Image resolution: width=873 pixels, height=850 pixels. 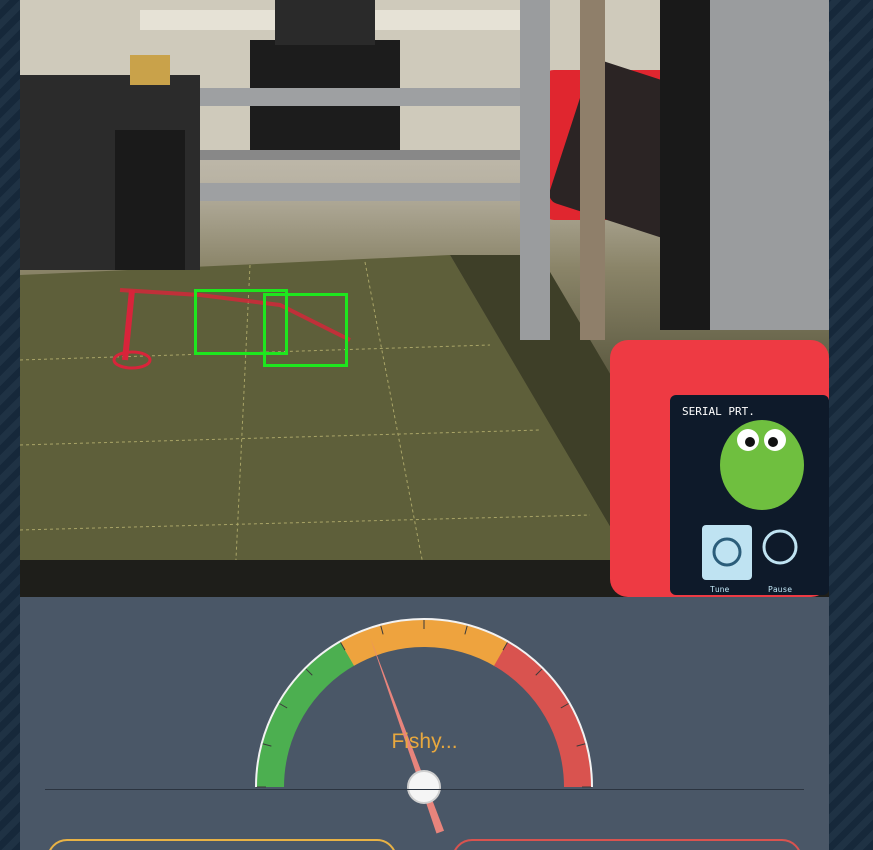 What do you see at coordinates (305, 330) in the screenshot?
I see `detection-box` at bounding box center [305, 330].